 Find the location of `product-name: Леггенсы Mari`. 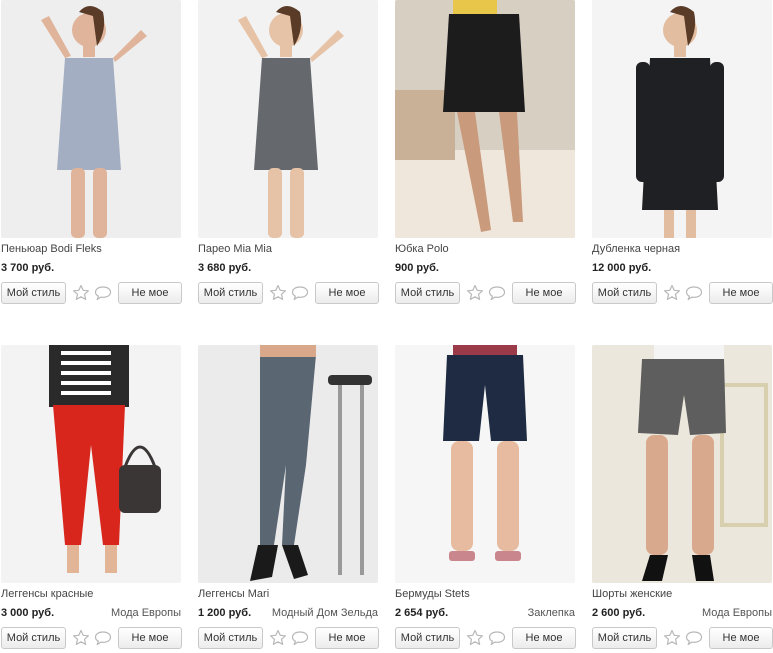

product-name: Леггенсы Mari is located at coordinates (233, 594).